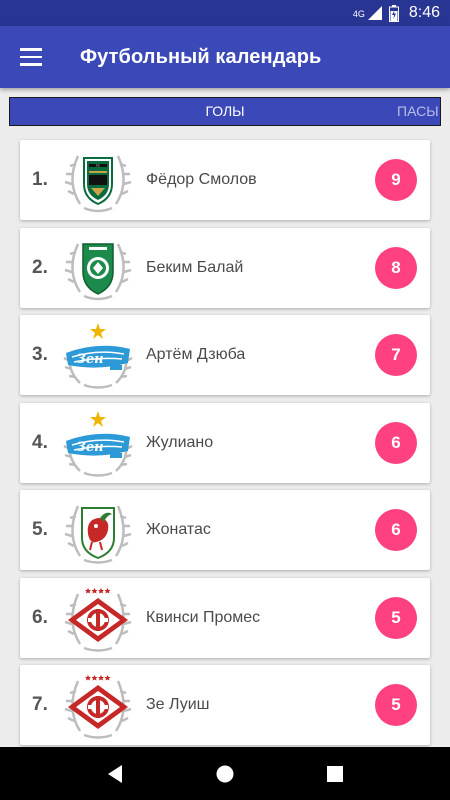  I want to click on player-name: Зе Луиш, so click(178, 704).